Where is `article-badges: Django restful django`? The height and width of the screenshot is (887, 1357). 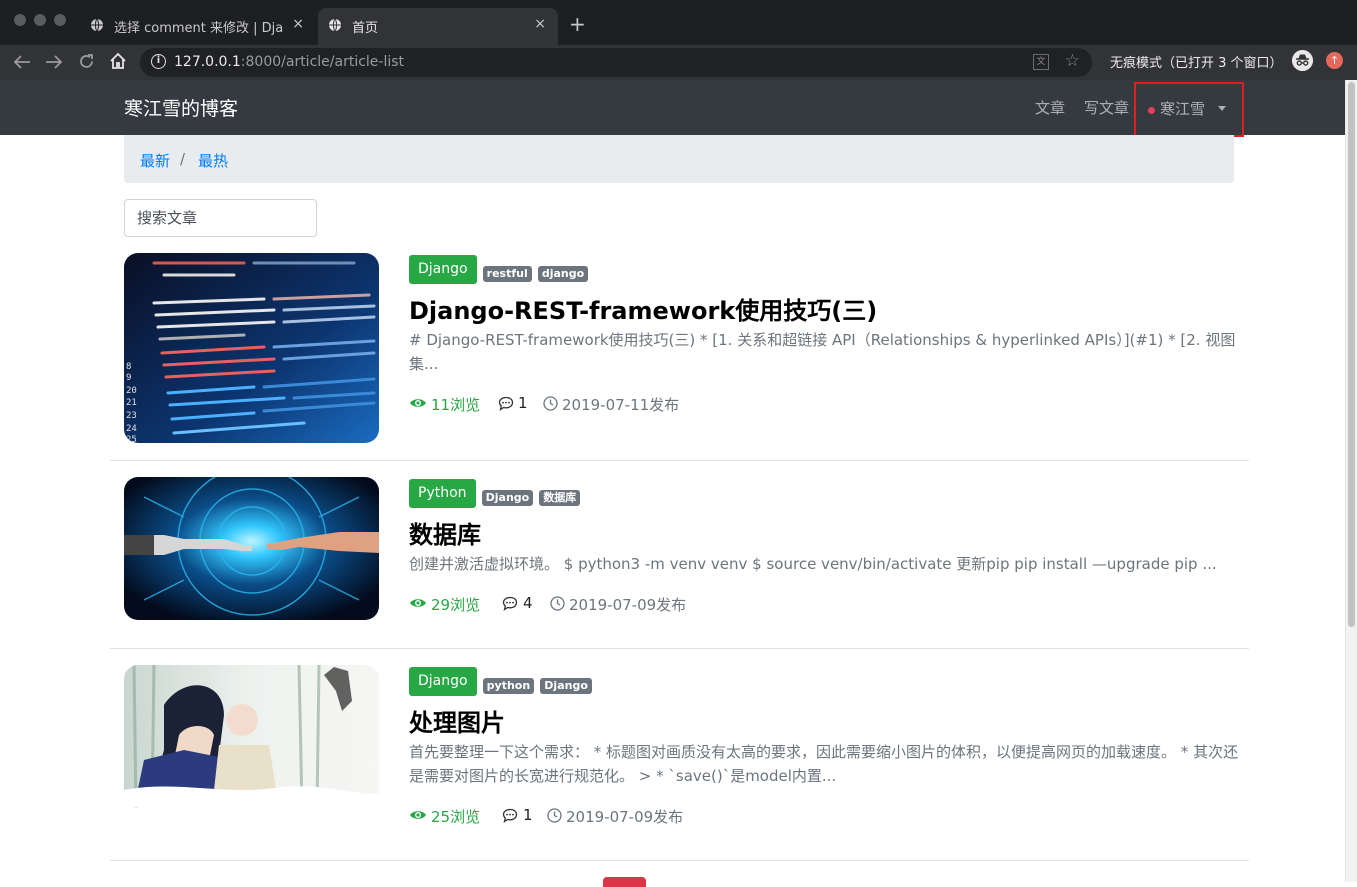 article-badges: Django restful django is located at coordinates (499, 269).